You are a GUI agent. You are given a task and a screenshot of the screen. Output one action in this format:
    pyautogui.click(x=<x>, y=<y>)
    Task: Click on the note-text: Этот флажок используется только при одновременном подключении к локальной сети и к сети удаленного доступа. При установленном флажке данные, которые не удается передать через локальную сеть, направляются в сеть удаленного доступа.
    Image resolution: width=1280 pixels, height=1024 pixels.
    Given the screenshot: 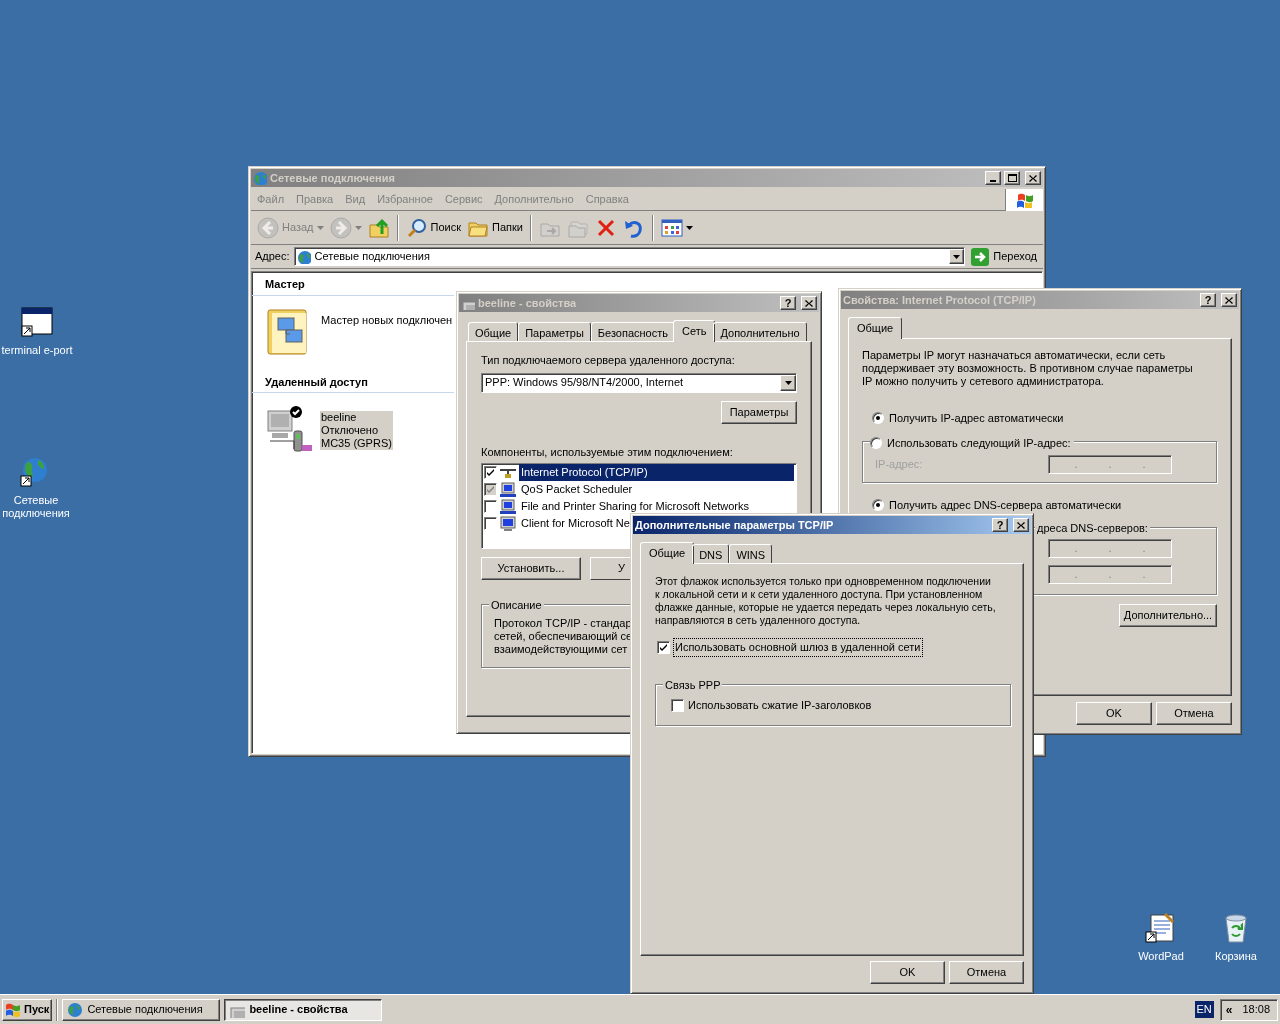 What is the action you would take?
    pyautogui.click(x=826, y=601)
    